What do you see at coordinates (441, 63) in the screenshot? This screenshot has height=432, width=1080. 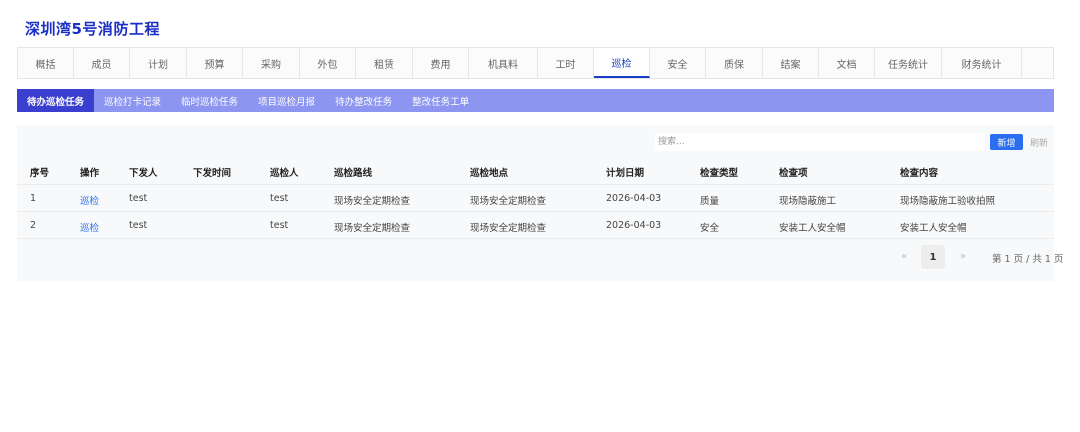 I see `main-tab: 费用` at bounding box center [441, 63].